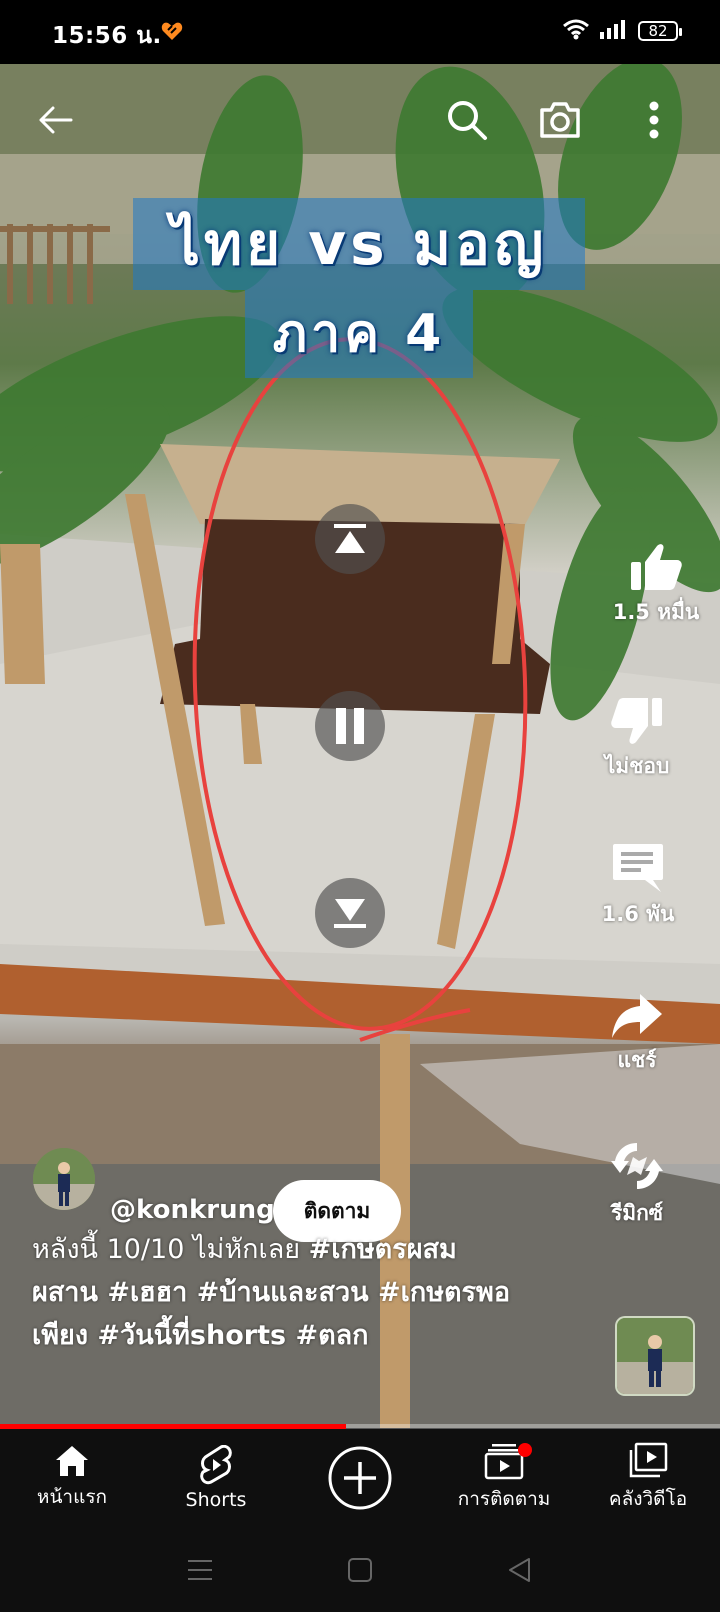 This screenshot has height=1612, width=720. Describe the element at coordinates (660, 31) in the screenshot. I see `battery-indicator: 82` at that location.